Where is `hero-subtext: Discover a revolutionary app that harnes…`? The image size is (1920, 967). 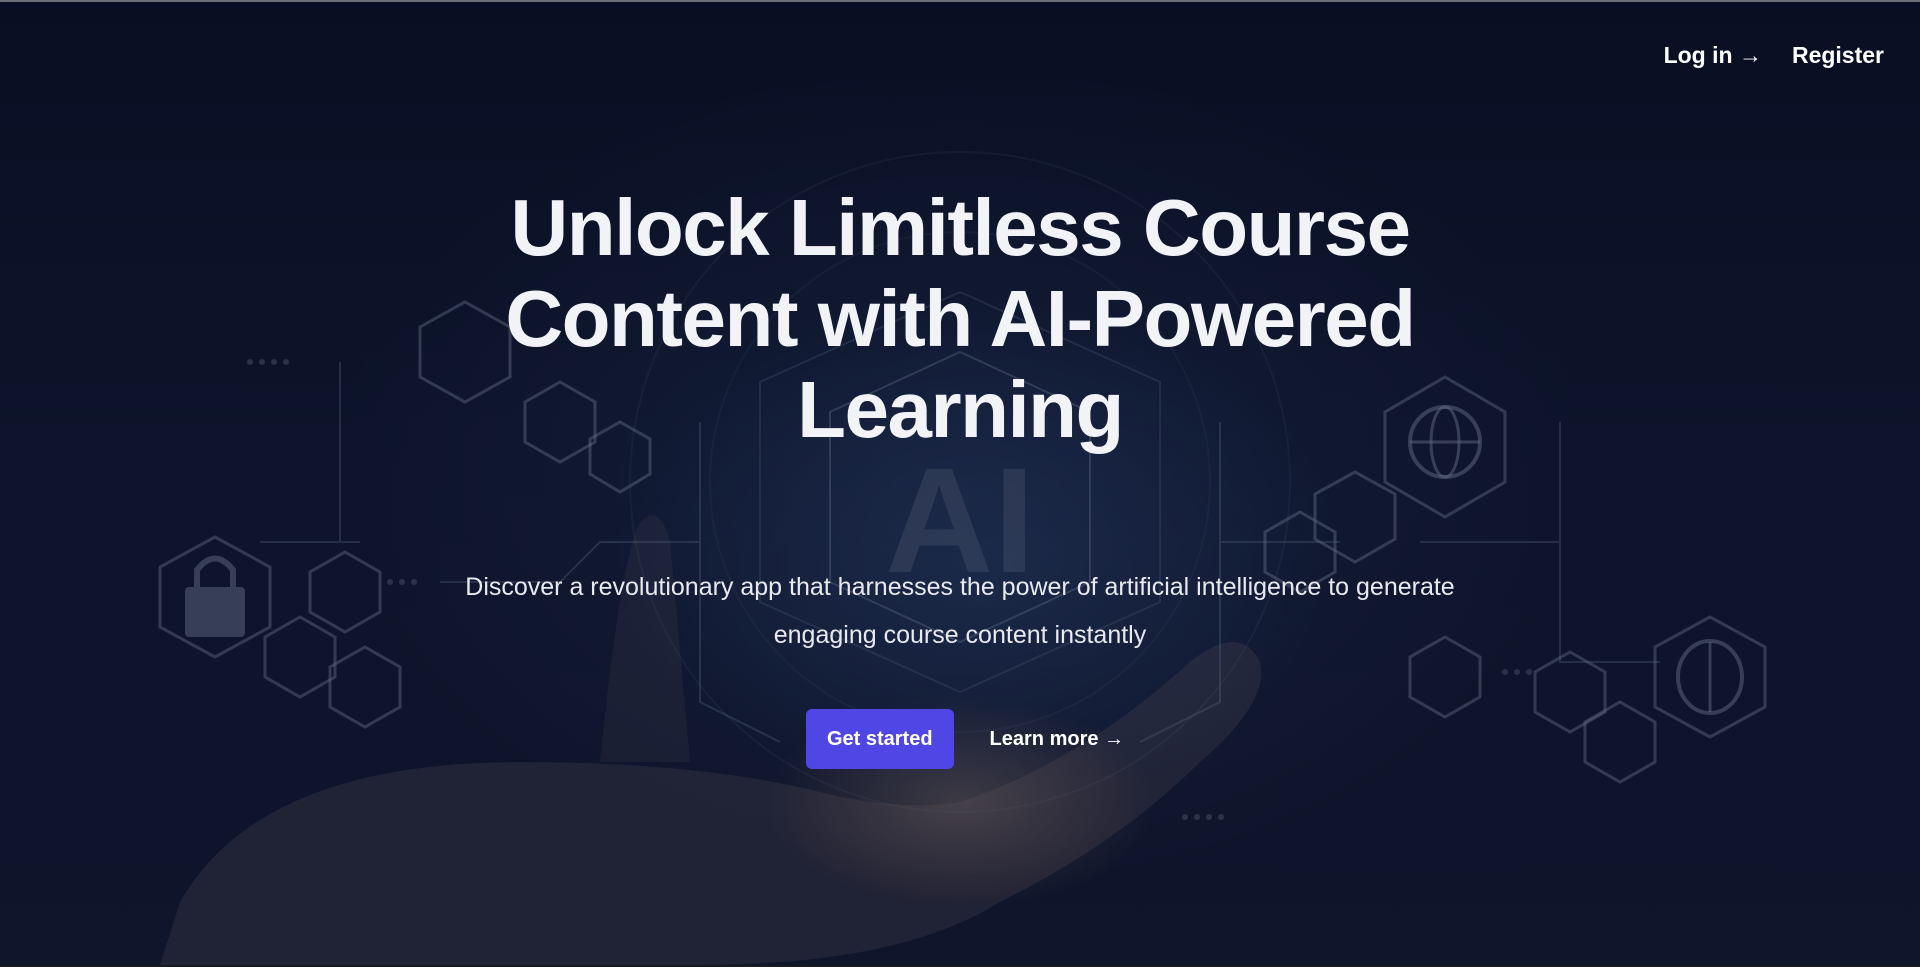
hero-subtext: Discover a revolutionary app that harnes… is located at coordinates (960, 611).